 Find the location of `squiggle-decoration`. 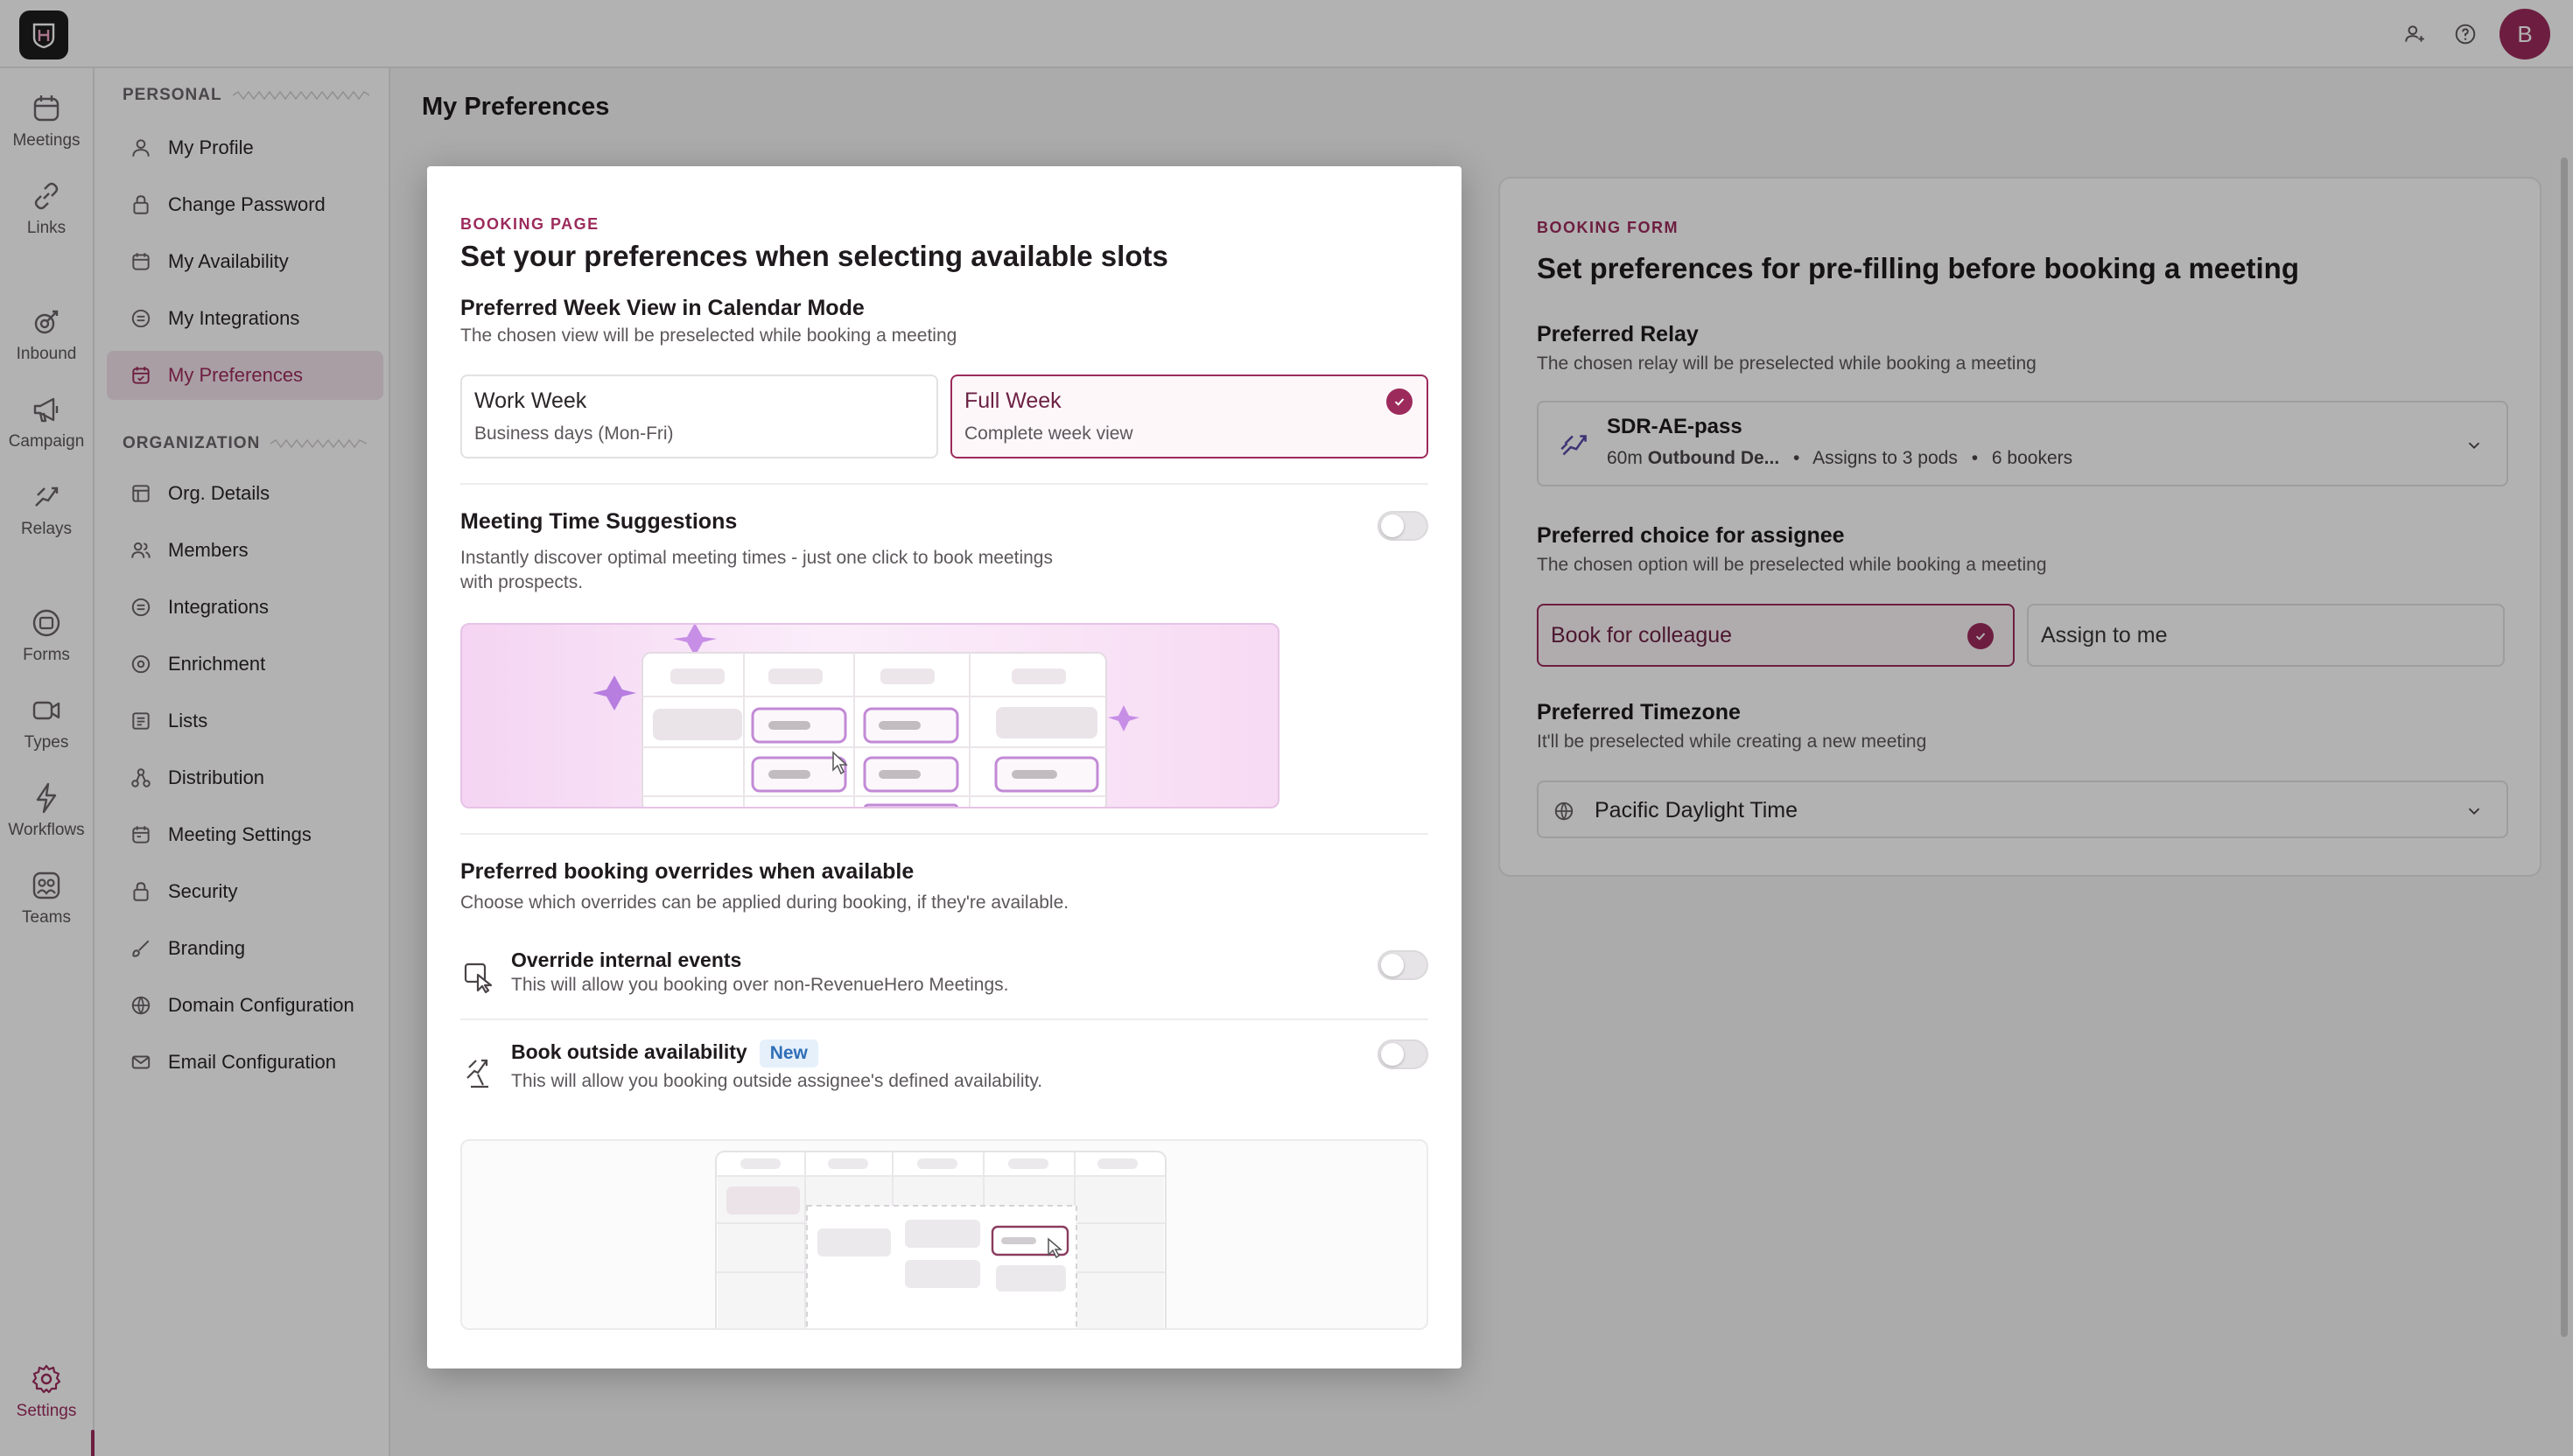

squiggle-decoration is located at coordinates (300, 95).